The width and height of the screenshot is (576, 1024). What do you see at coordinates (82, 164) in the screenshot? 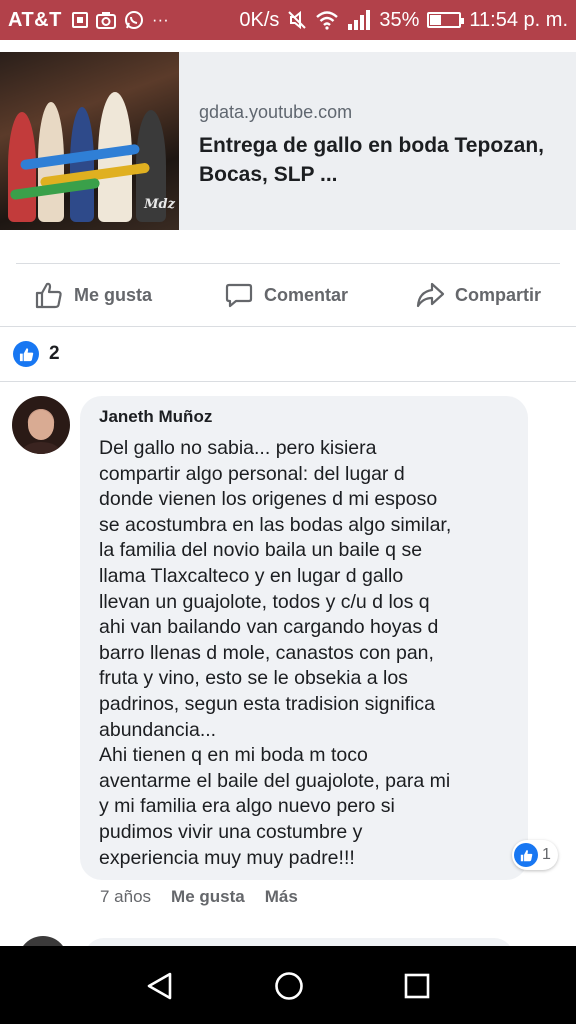
I see `thumbnail-figure` at bounding box center [82, 164].